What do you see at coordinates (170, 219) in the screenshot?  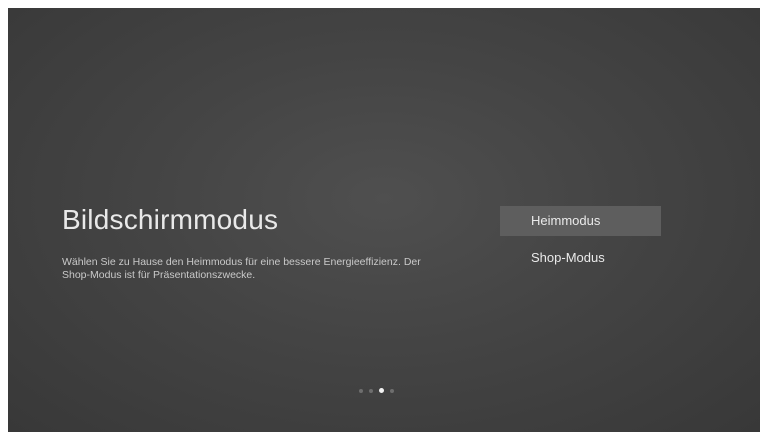 I see `page-title: Bildschirmmodus` at bounding box center [170, 219].